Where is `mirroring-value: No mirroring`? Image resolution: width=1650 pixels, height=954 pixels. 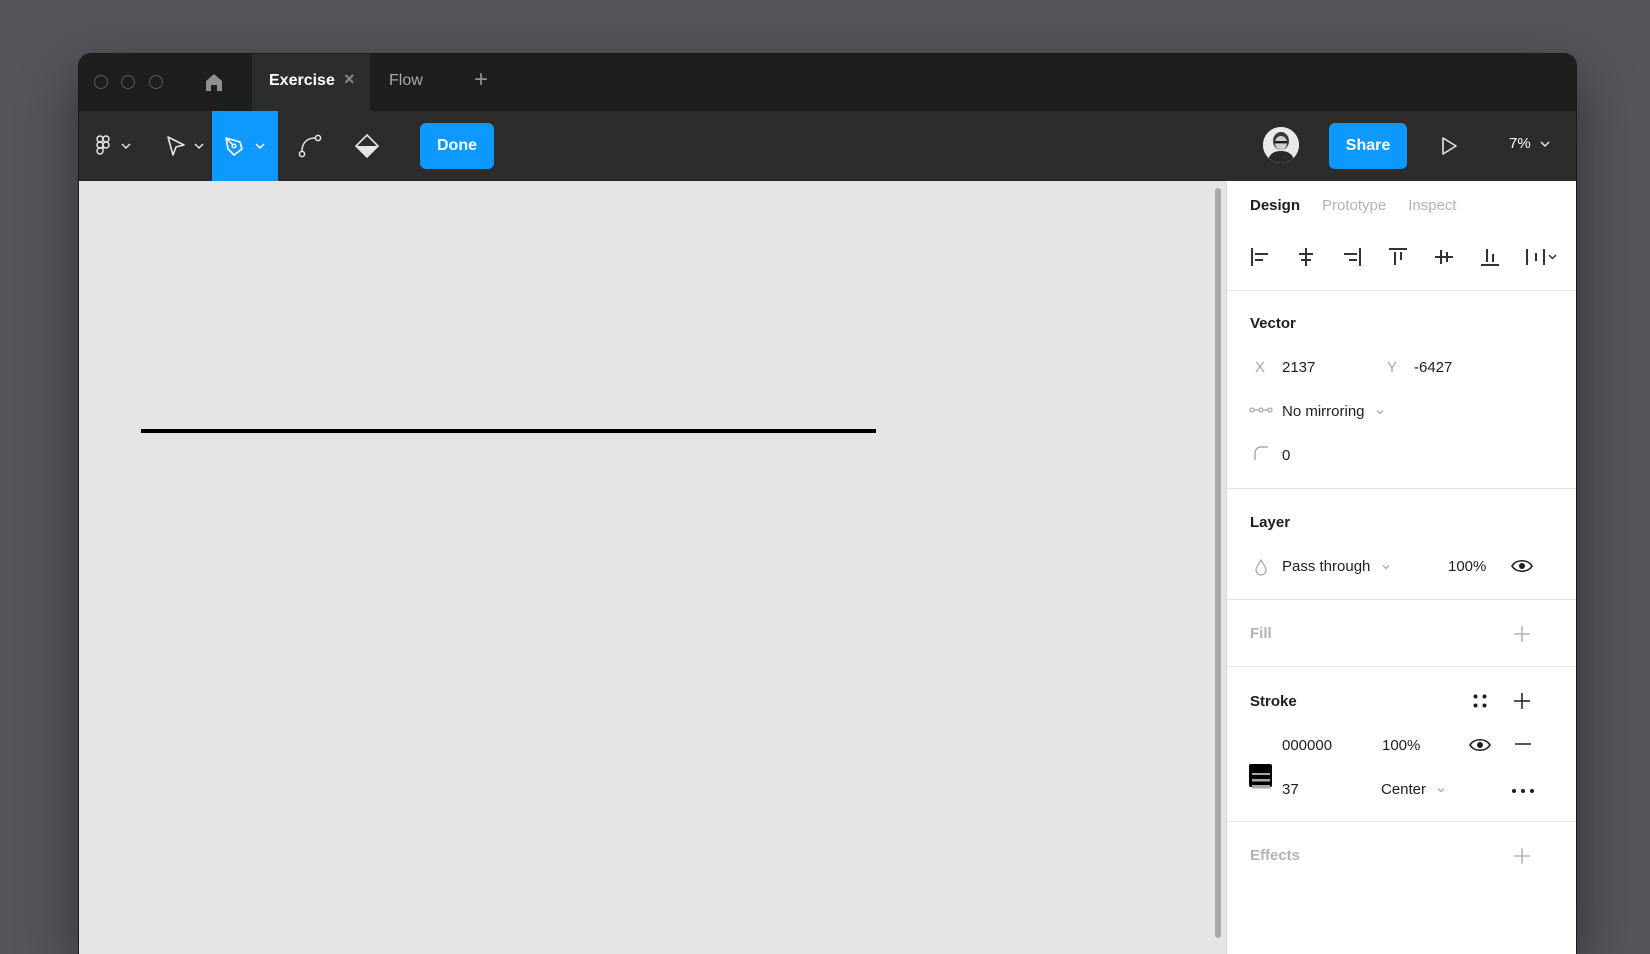
mirroring-value: No mirroring is located at coordinates (1323, 411).